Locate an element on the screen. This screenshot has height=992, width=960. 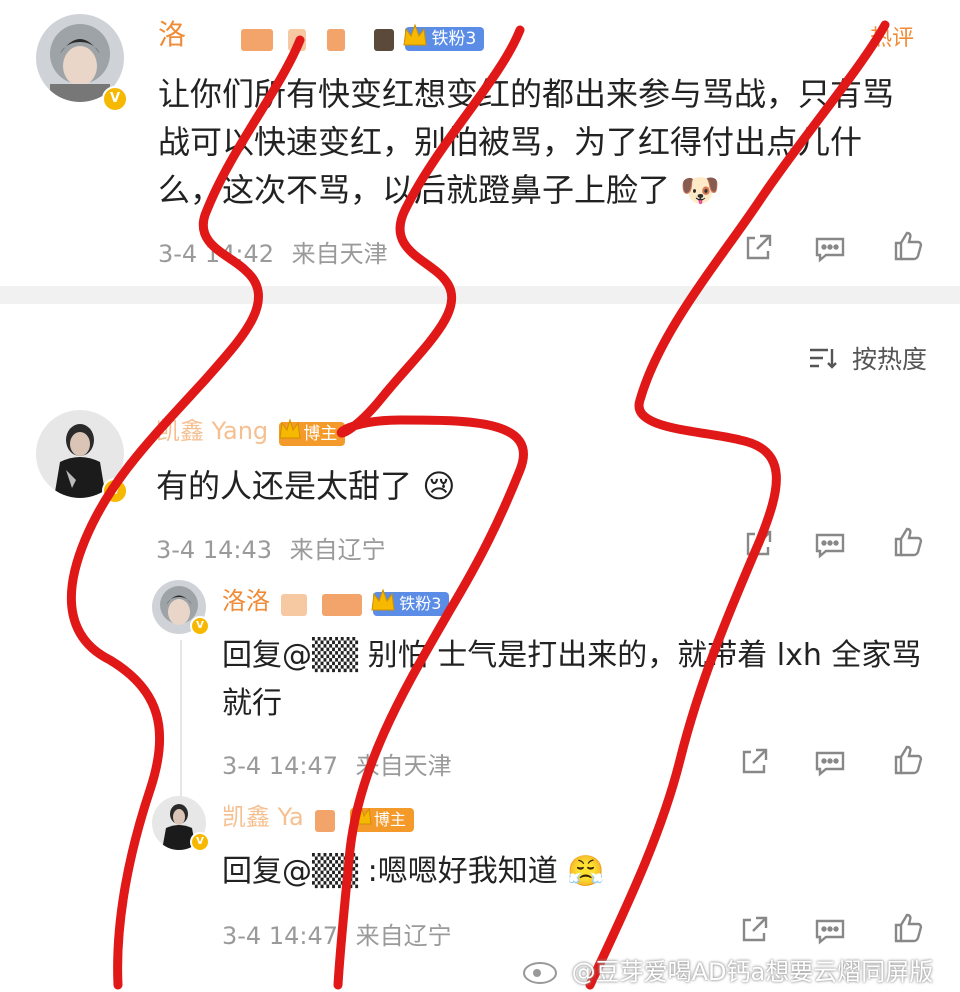
reply-text: 回复@▒▒ 别怕 士气是打出来的，就带着 lxh 全家骂就行 is located at coordinates (572, 679).